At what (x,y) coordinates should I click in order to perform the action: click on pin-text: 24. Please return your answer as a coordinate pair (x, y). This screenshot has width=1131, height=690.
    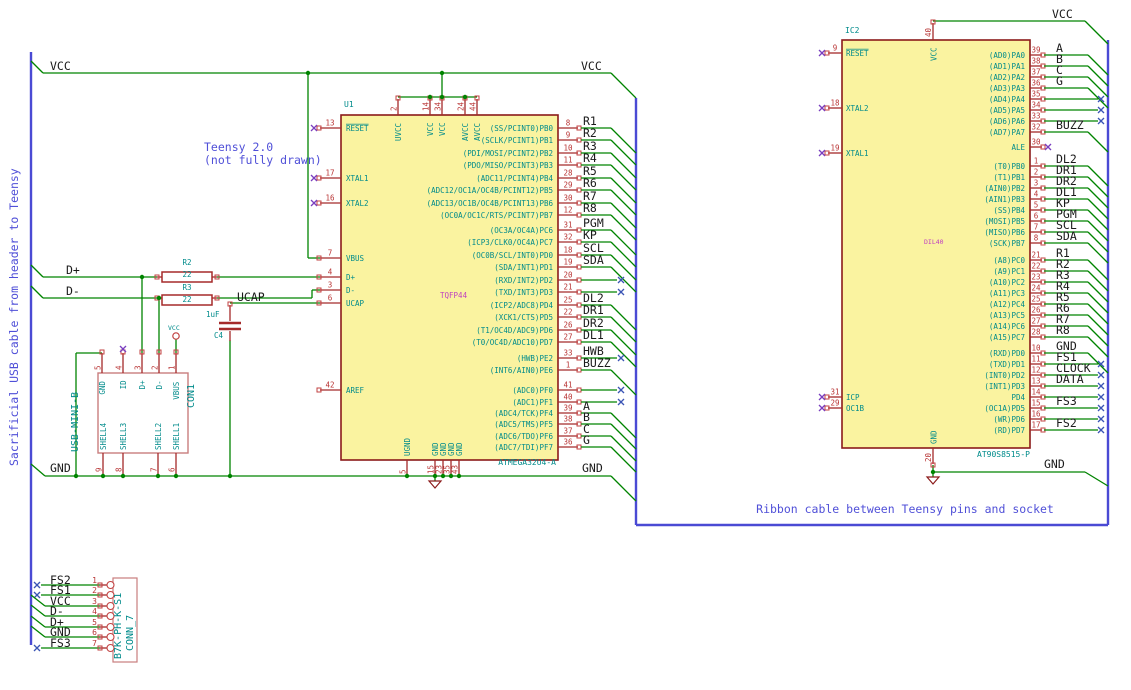
    Looking at the image, I should click on (461, 106).